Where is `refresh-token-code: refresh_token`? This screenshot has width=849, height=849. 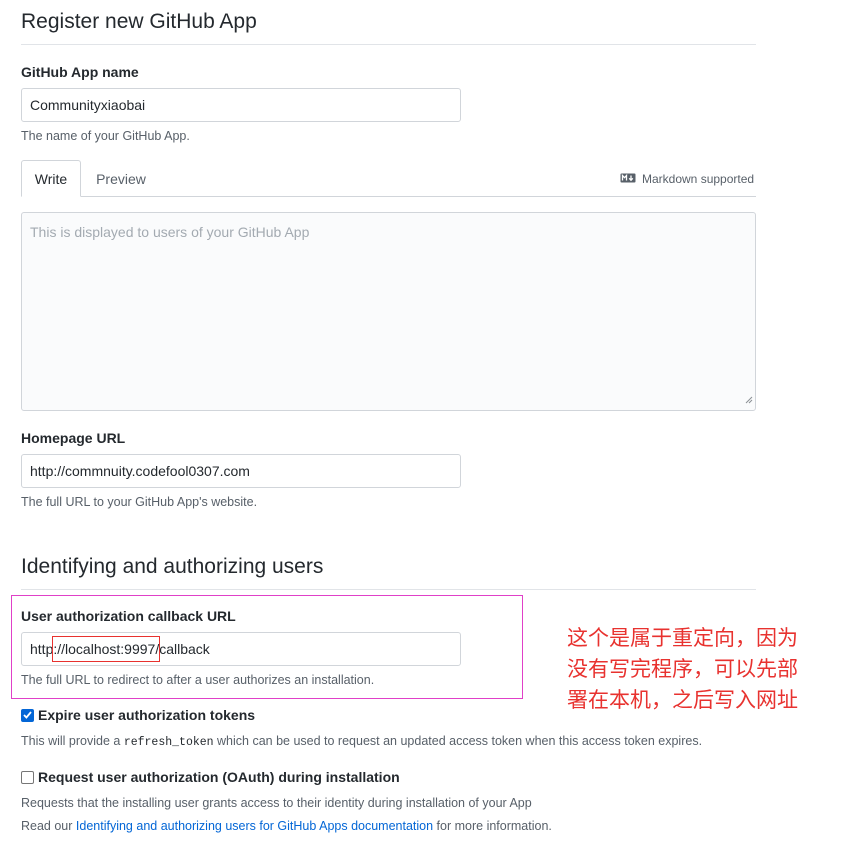 refresh-token-code: refresh_token is located at coordinates (168, 742).